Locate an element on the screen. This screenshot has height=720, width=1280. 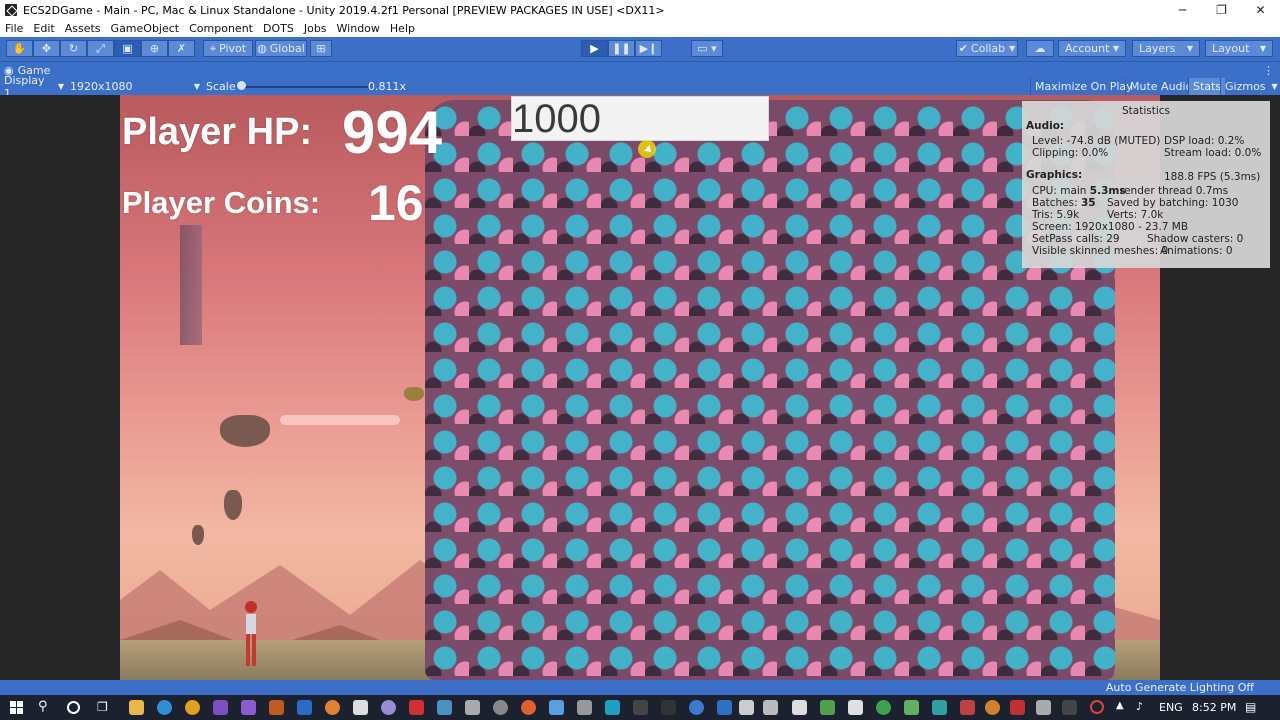
pivot-button: ⌖ Pivot is located at coordinates (228, 48).